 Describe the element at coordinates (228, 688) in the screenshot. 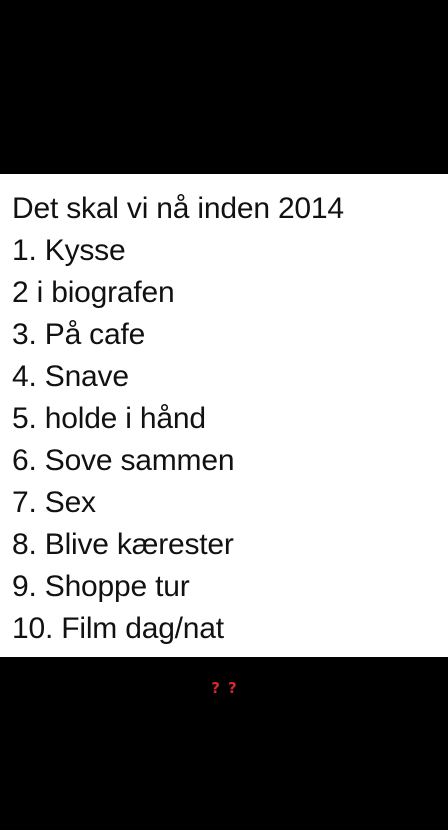

I see `question-marks: ??` at that location.